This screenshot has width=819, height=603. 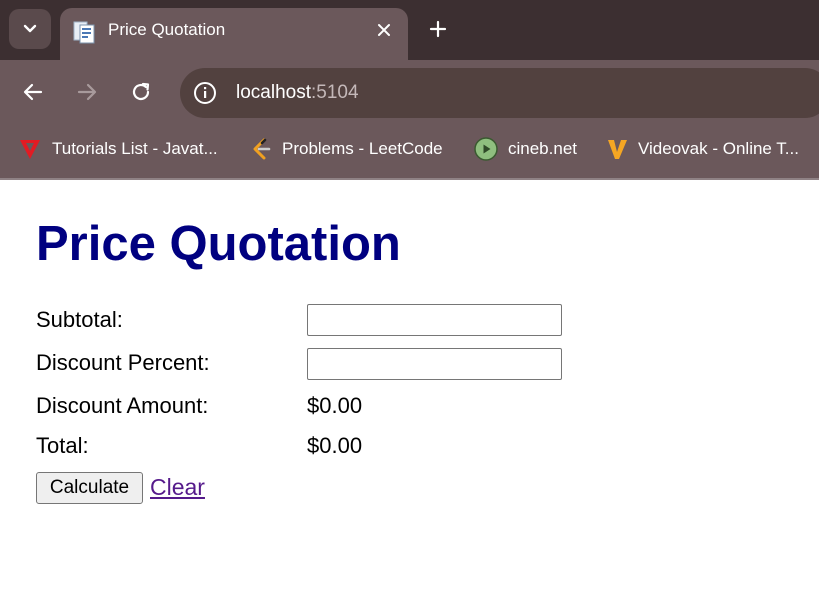 I want to click on address-bar: localhost:5104, so click(x=499, y=93).